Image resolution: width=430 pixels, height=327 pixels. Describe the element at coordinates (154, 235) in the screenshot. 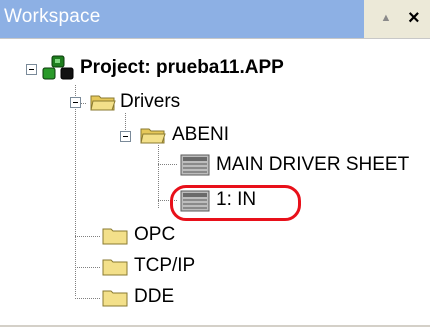

I see `opc-node-label: OPC` at that location.